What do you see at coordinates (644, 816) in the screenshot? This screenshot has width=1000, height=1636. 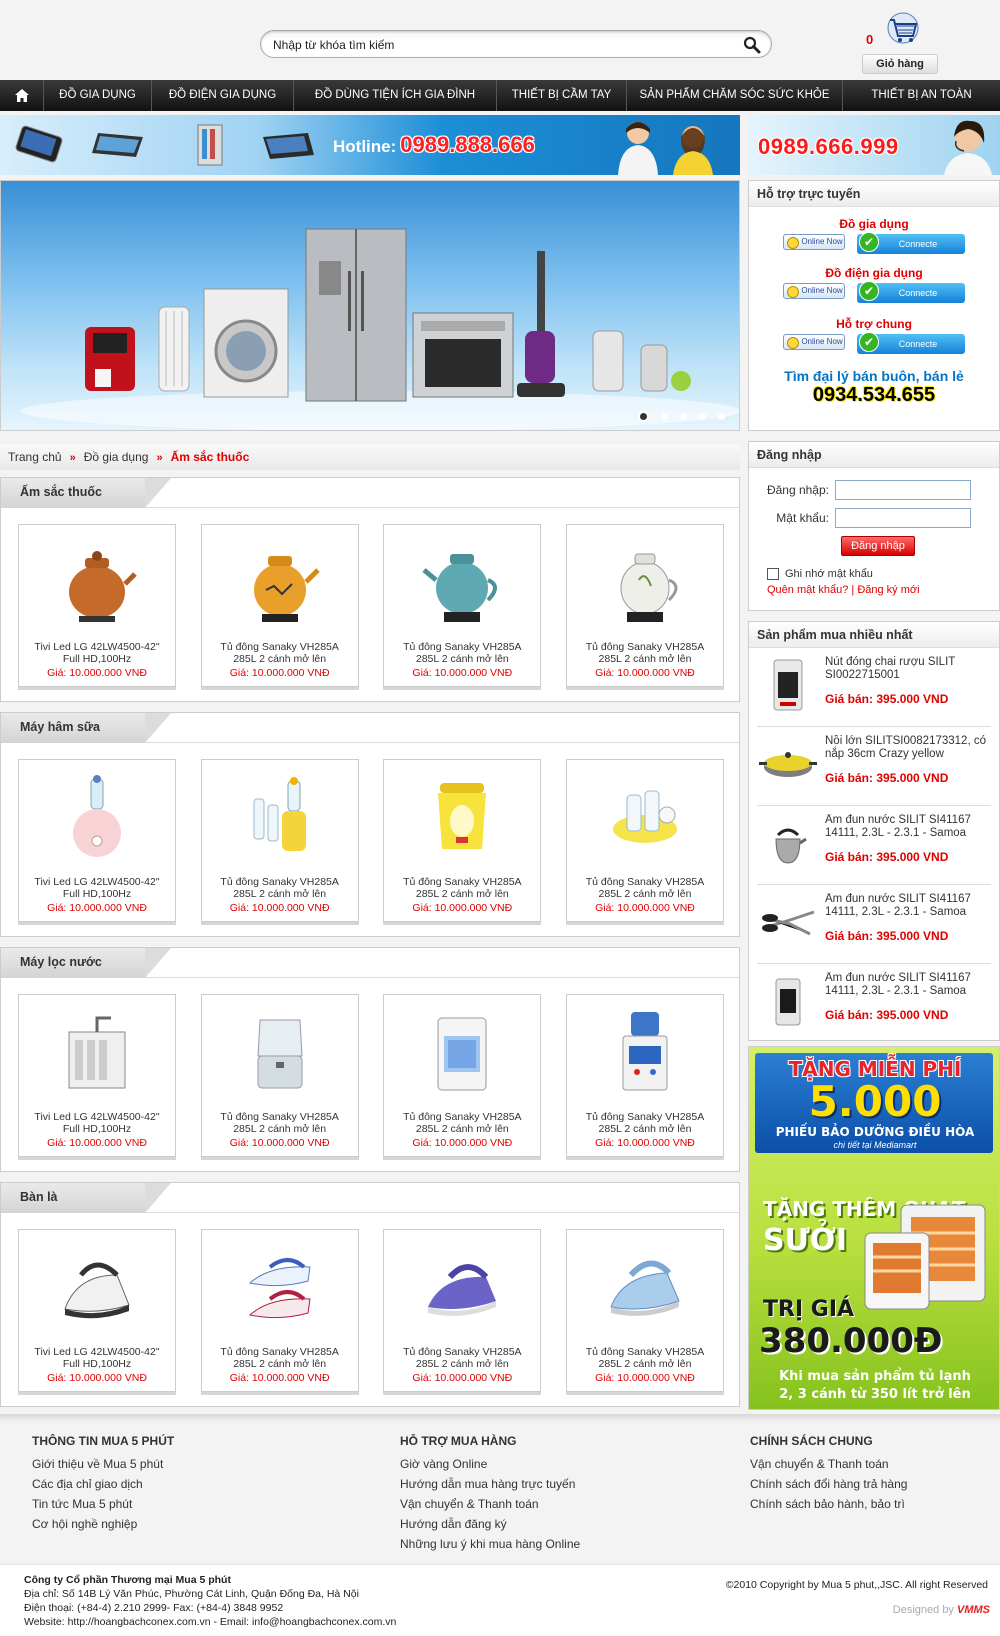 I see `product-image` at bounding box center [644, 816].